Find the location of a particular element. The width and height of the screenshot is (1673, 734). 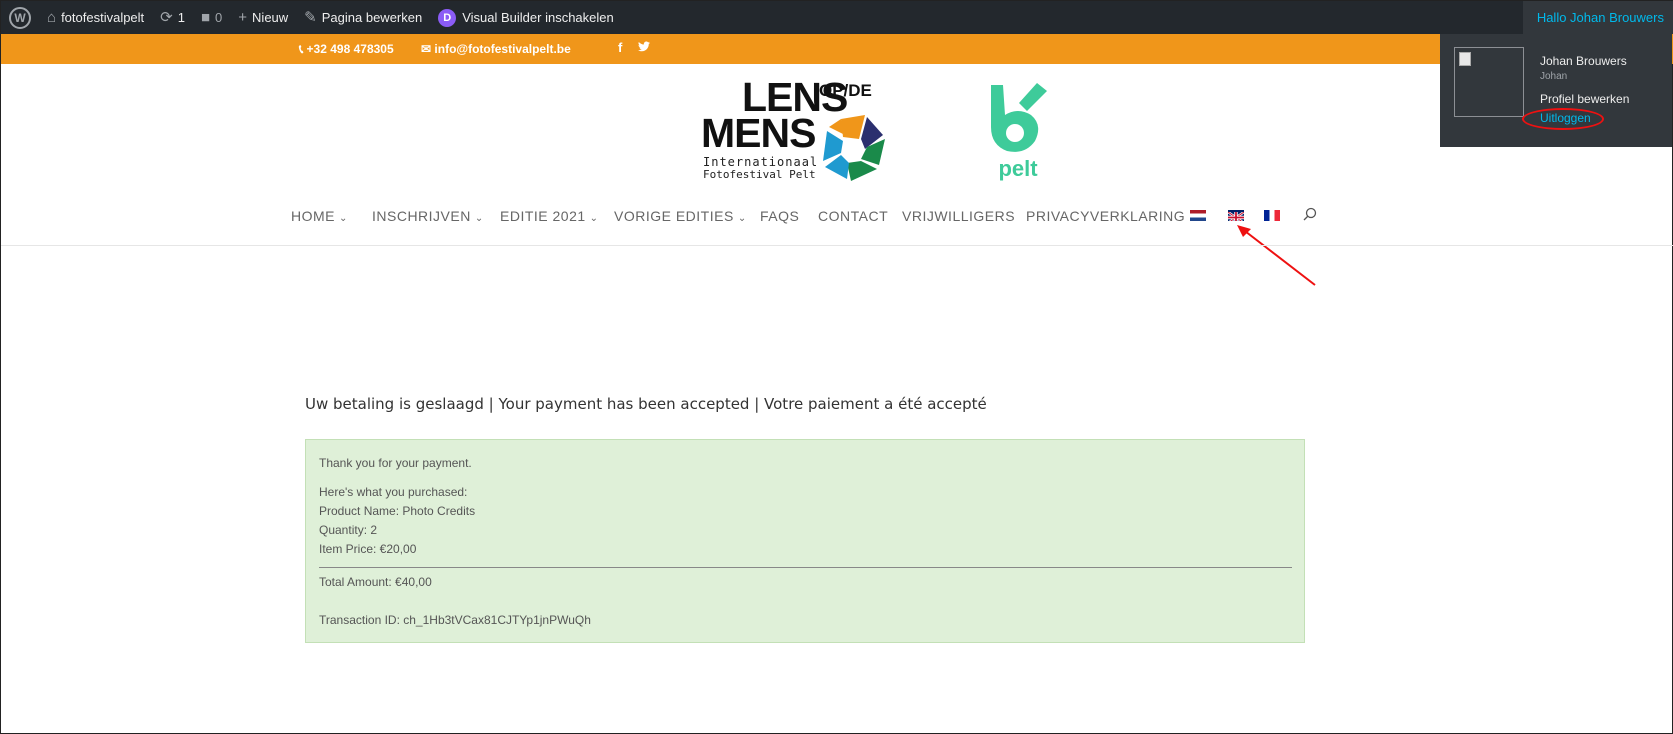

wordpress-menu: W is located at coordinates (20, 17).